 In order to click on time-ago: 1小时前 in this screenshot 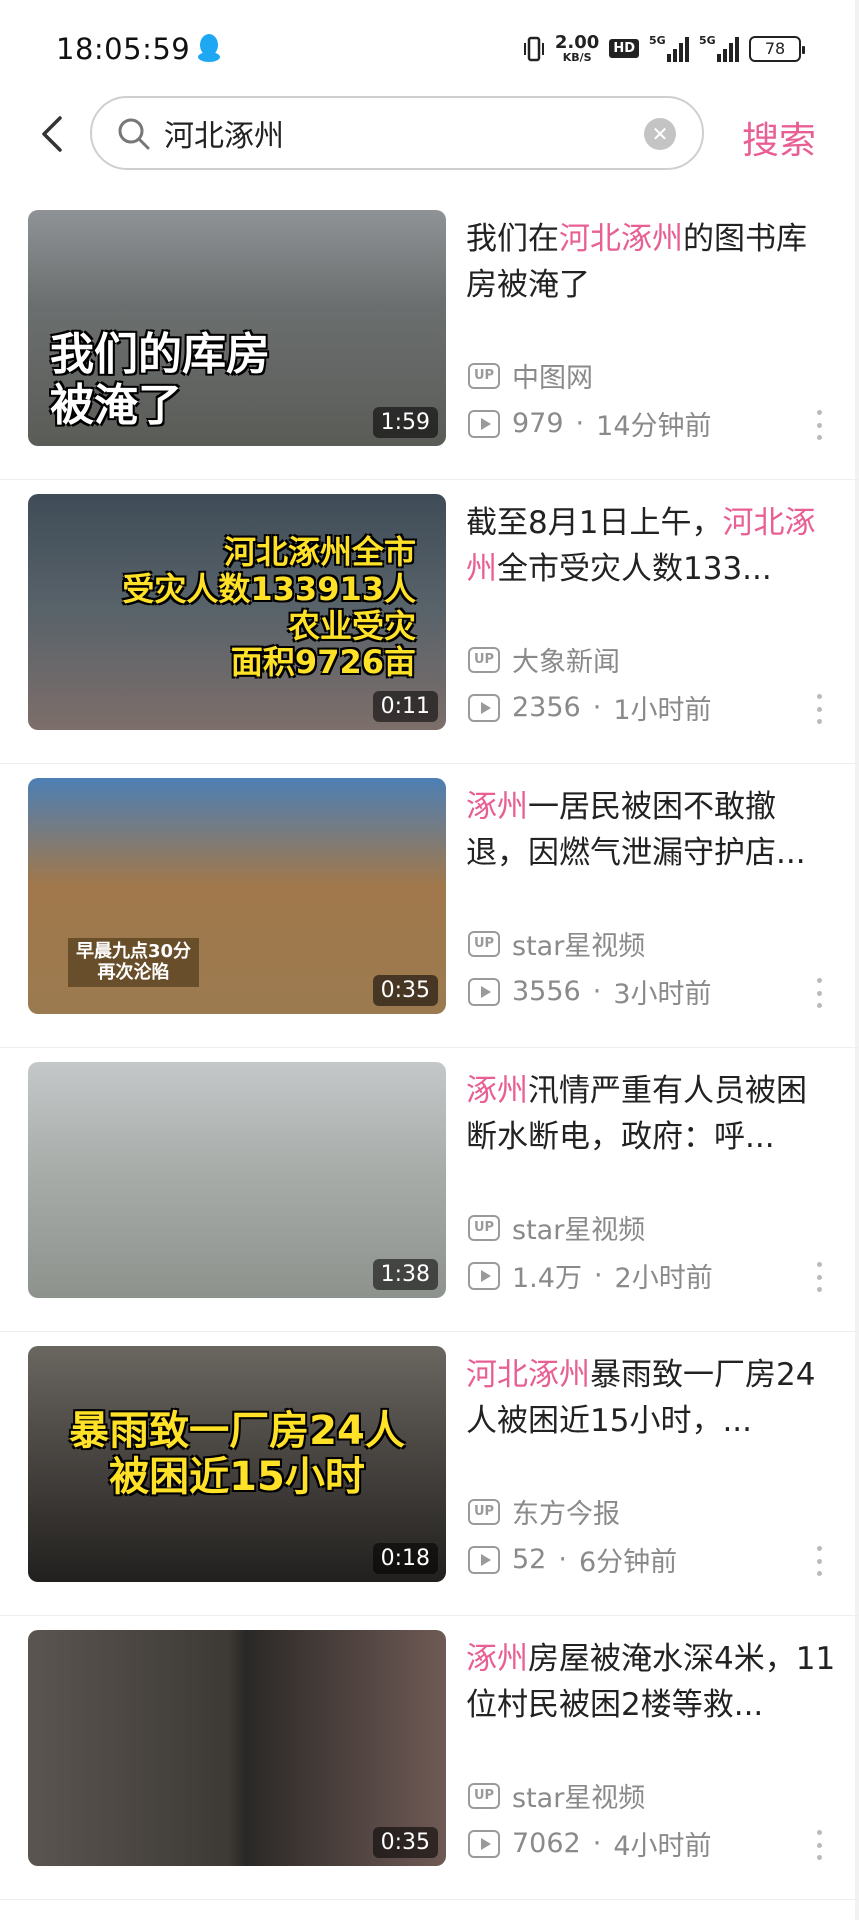, I will do `click(662, 710)`.